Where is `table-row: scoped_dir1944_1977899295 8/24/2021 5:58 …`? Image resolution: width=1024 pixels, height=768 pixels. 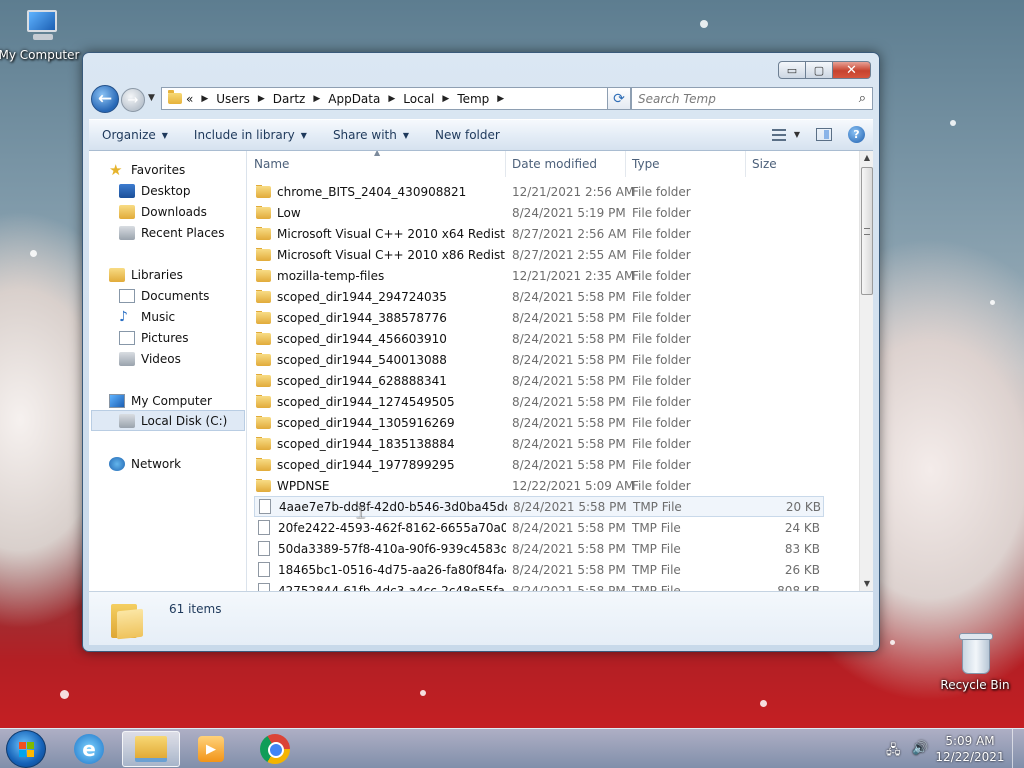
table-row: scoped_dir1944_1977899295 8/24/2021 5:58 … is located at coordinates (539, 464).